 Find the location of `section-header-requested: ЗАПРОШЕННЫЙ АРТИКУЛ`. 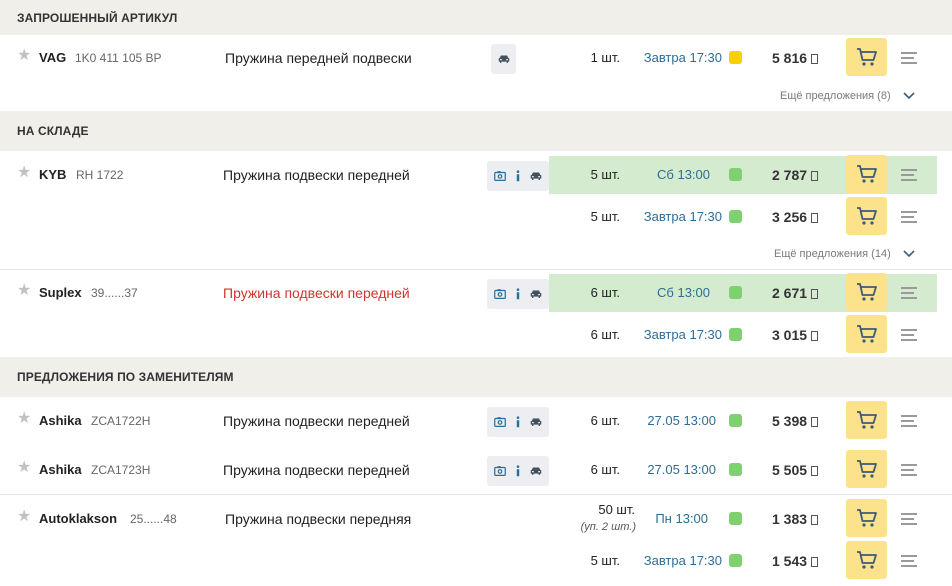

section-header-requested: ЗАПРОШЕННЫЙ АРТИКУЛ is located at coordinates (476, 17).